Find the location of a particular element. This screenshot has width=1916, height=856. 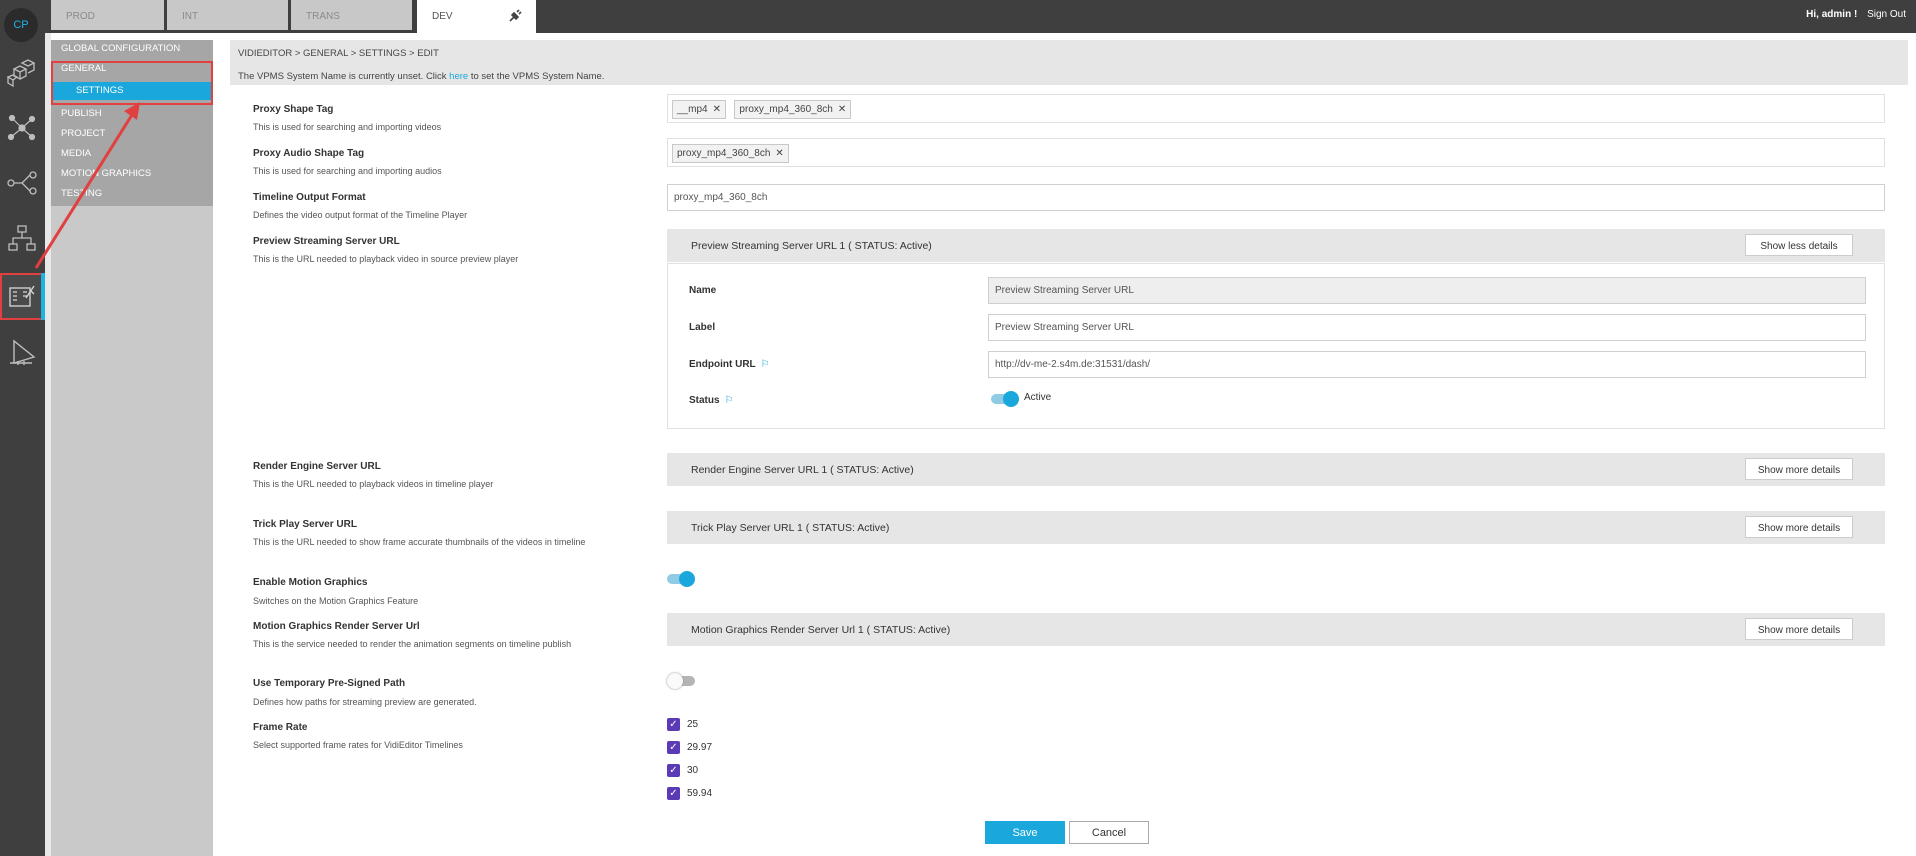

timeline-output-input: proxy_mp4_360_8ch is located at coordinates (1276, 197).